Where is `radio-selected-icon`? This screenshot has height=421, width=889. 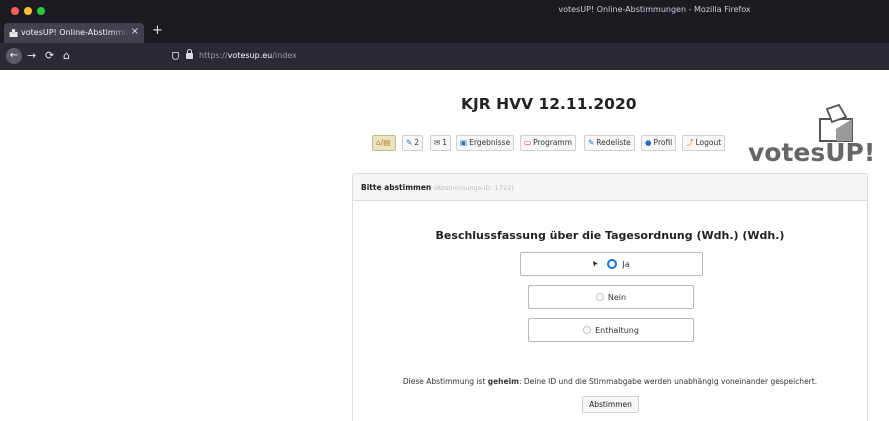
radio-selected-icon is located at coordinates (612, 264).